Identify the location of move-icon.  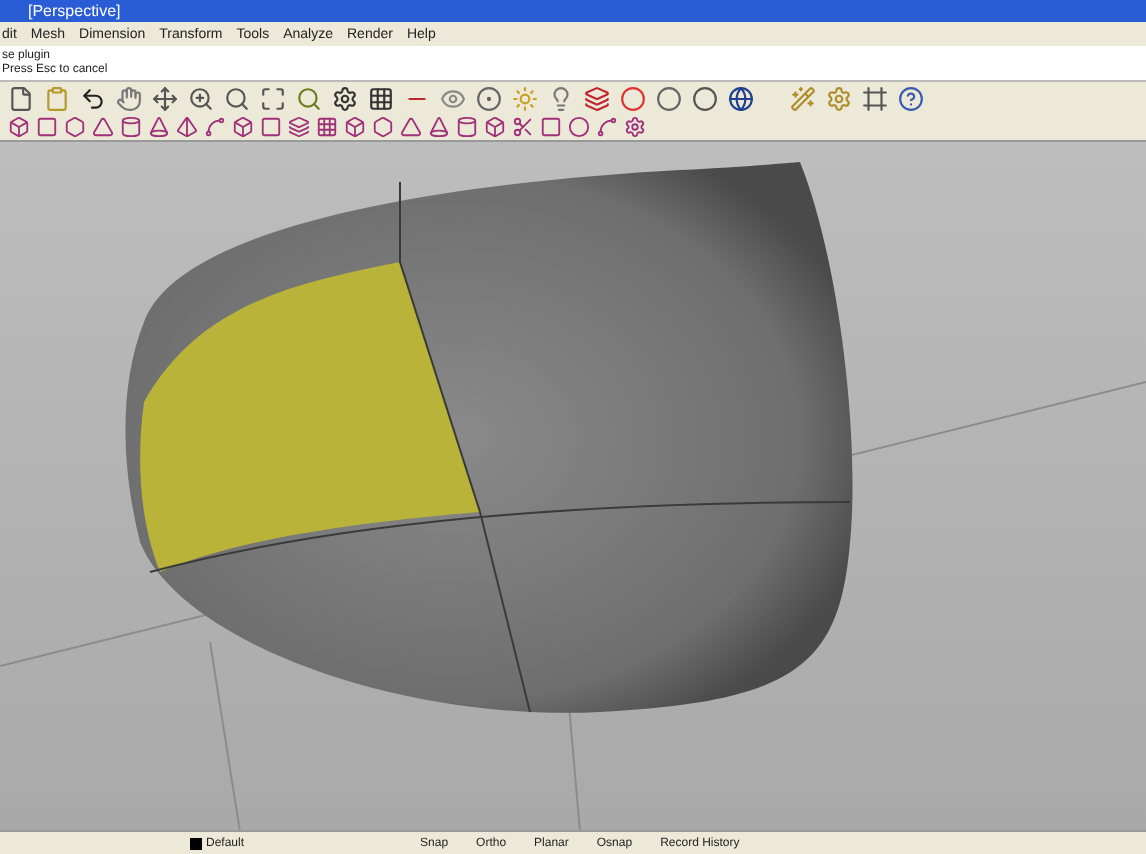
(165, 98).